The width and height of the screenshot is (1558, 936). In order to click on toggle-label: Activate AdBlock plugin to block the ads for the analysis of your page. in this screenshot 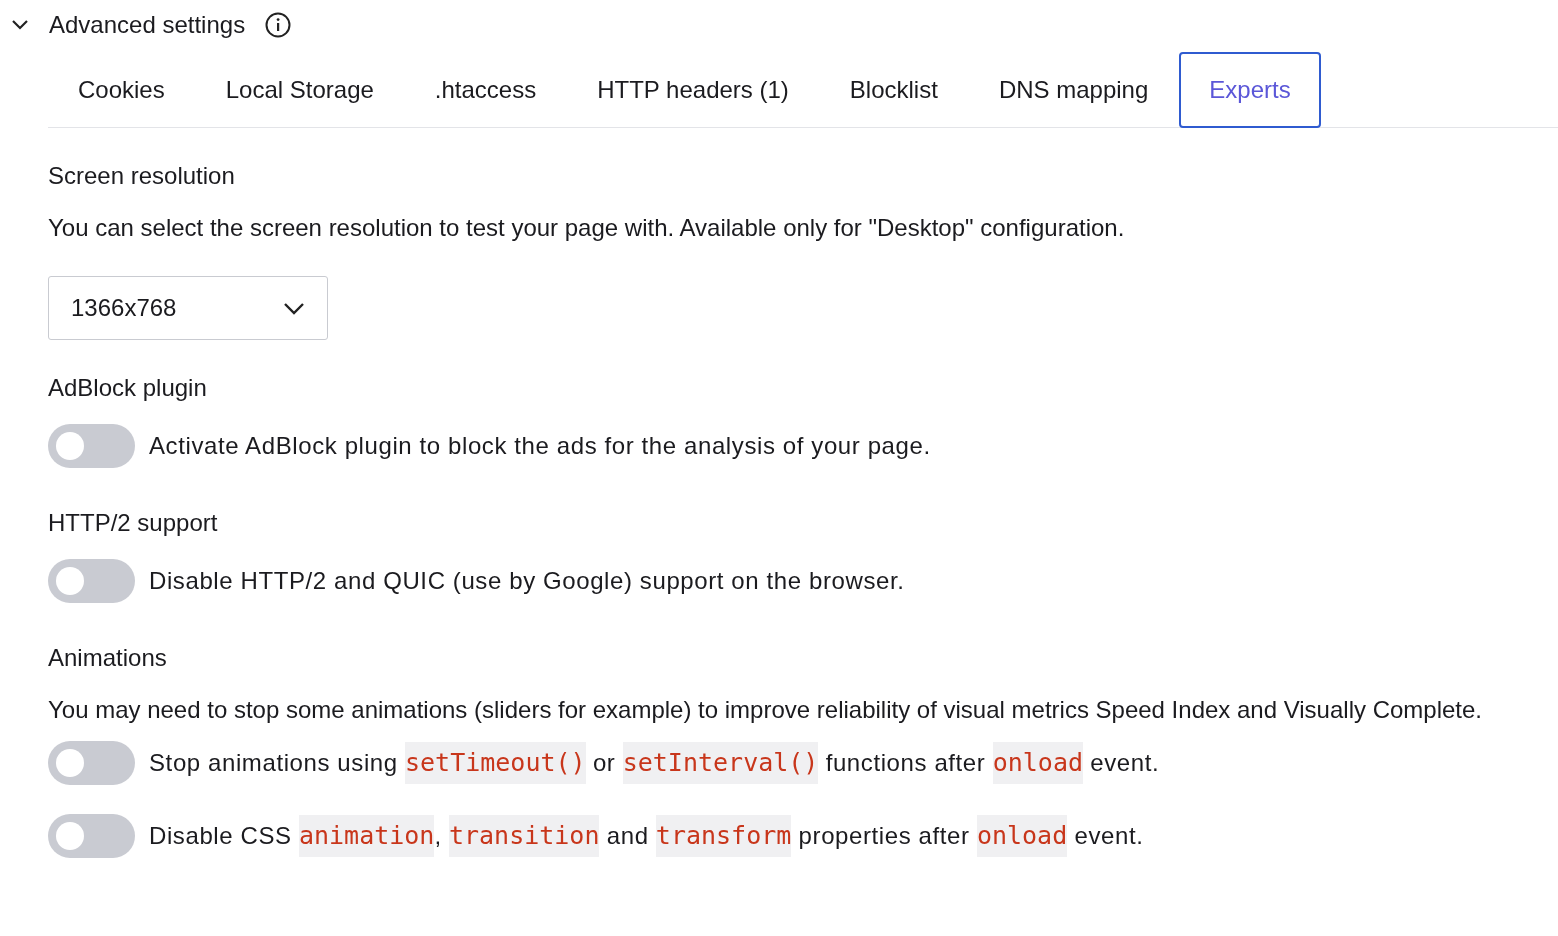, I will do `click(540, 446)`.